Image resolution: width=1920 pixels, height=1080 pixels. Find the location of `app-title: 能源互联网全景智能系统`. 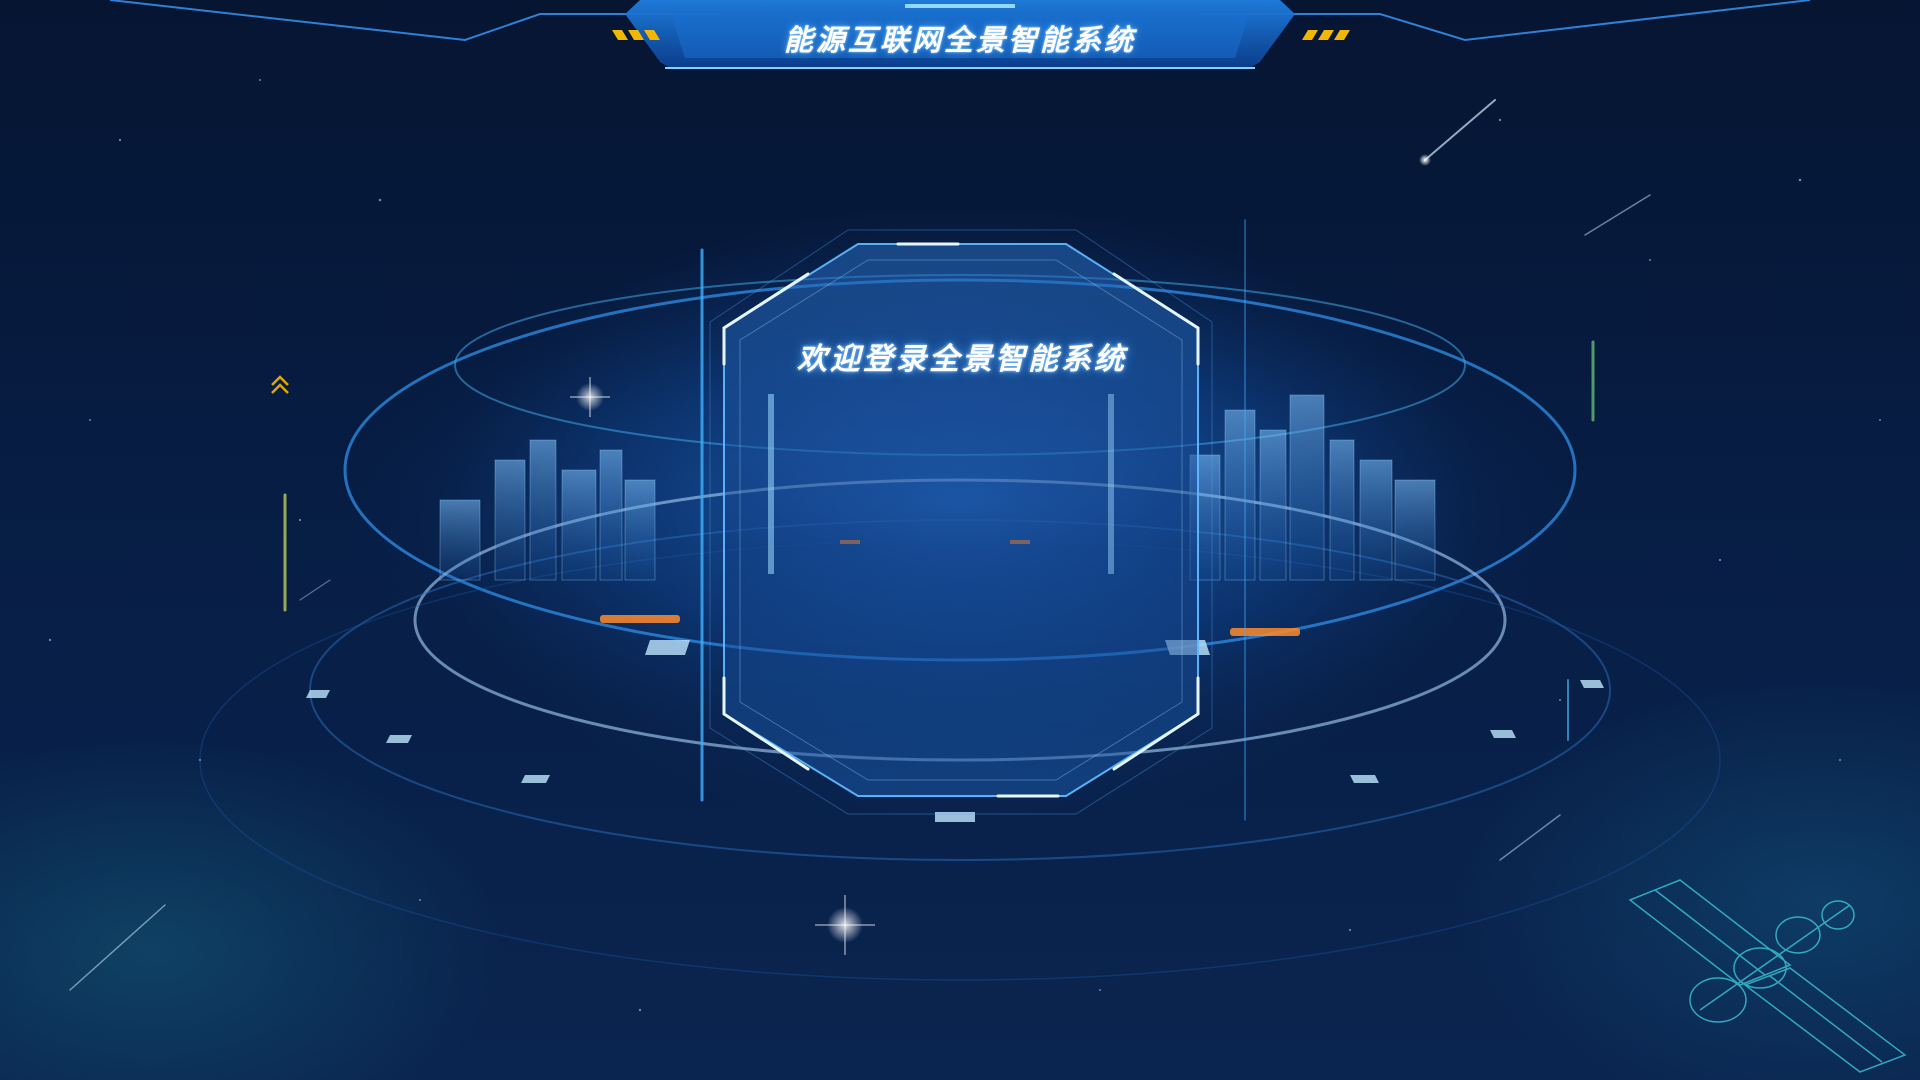

app-title: 能源互联网全景智能系统 is located at coordinates (959, 40).